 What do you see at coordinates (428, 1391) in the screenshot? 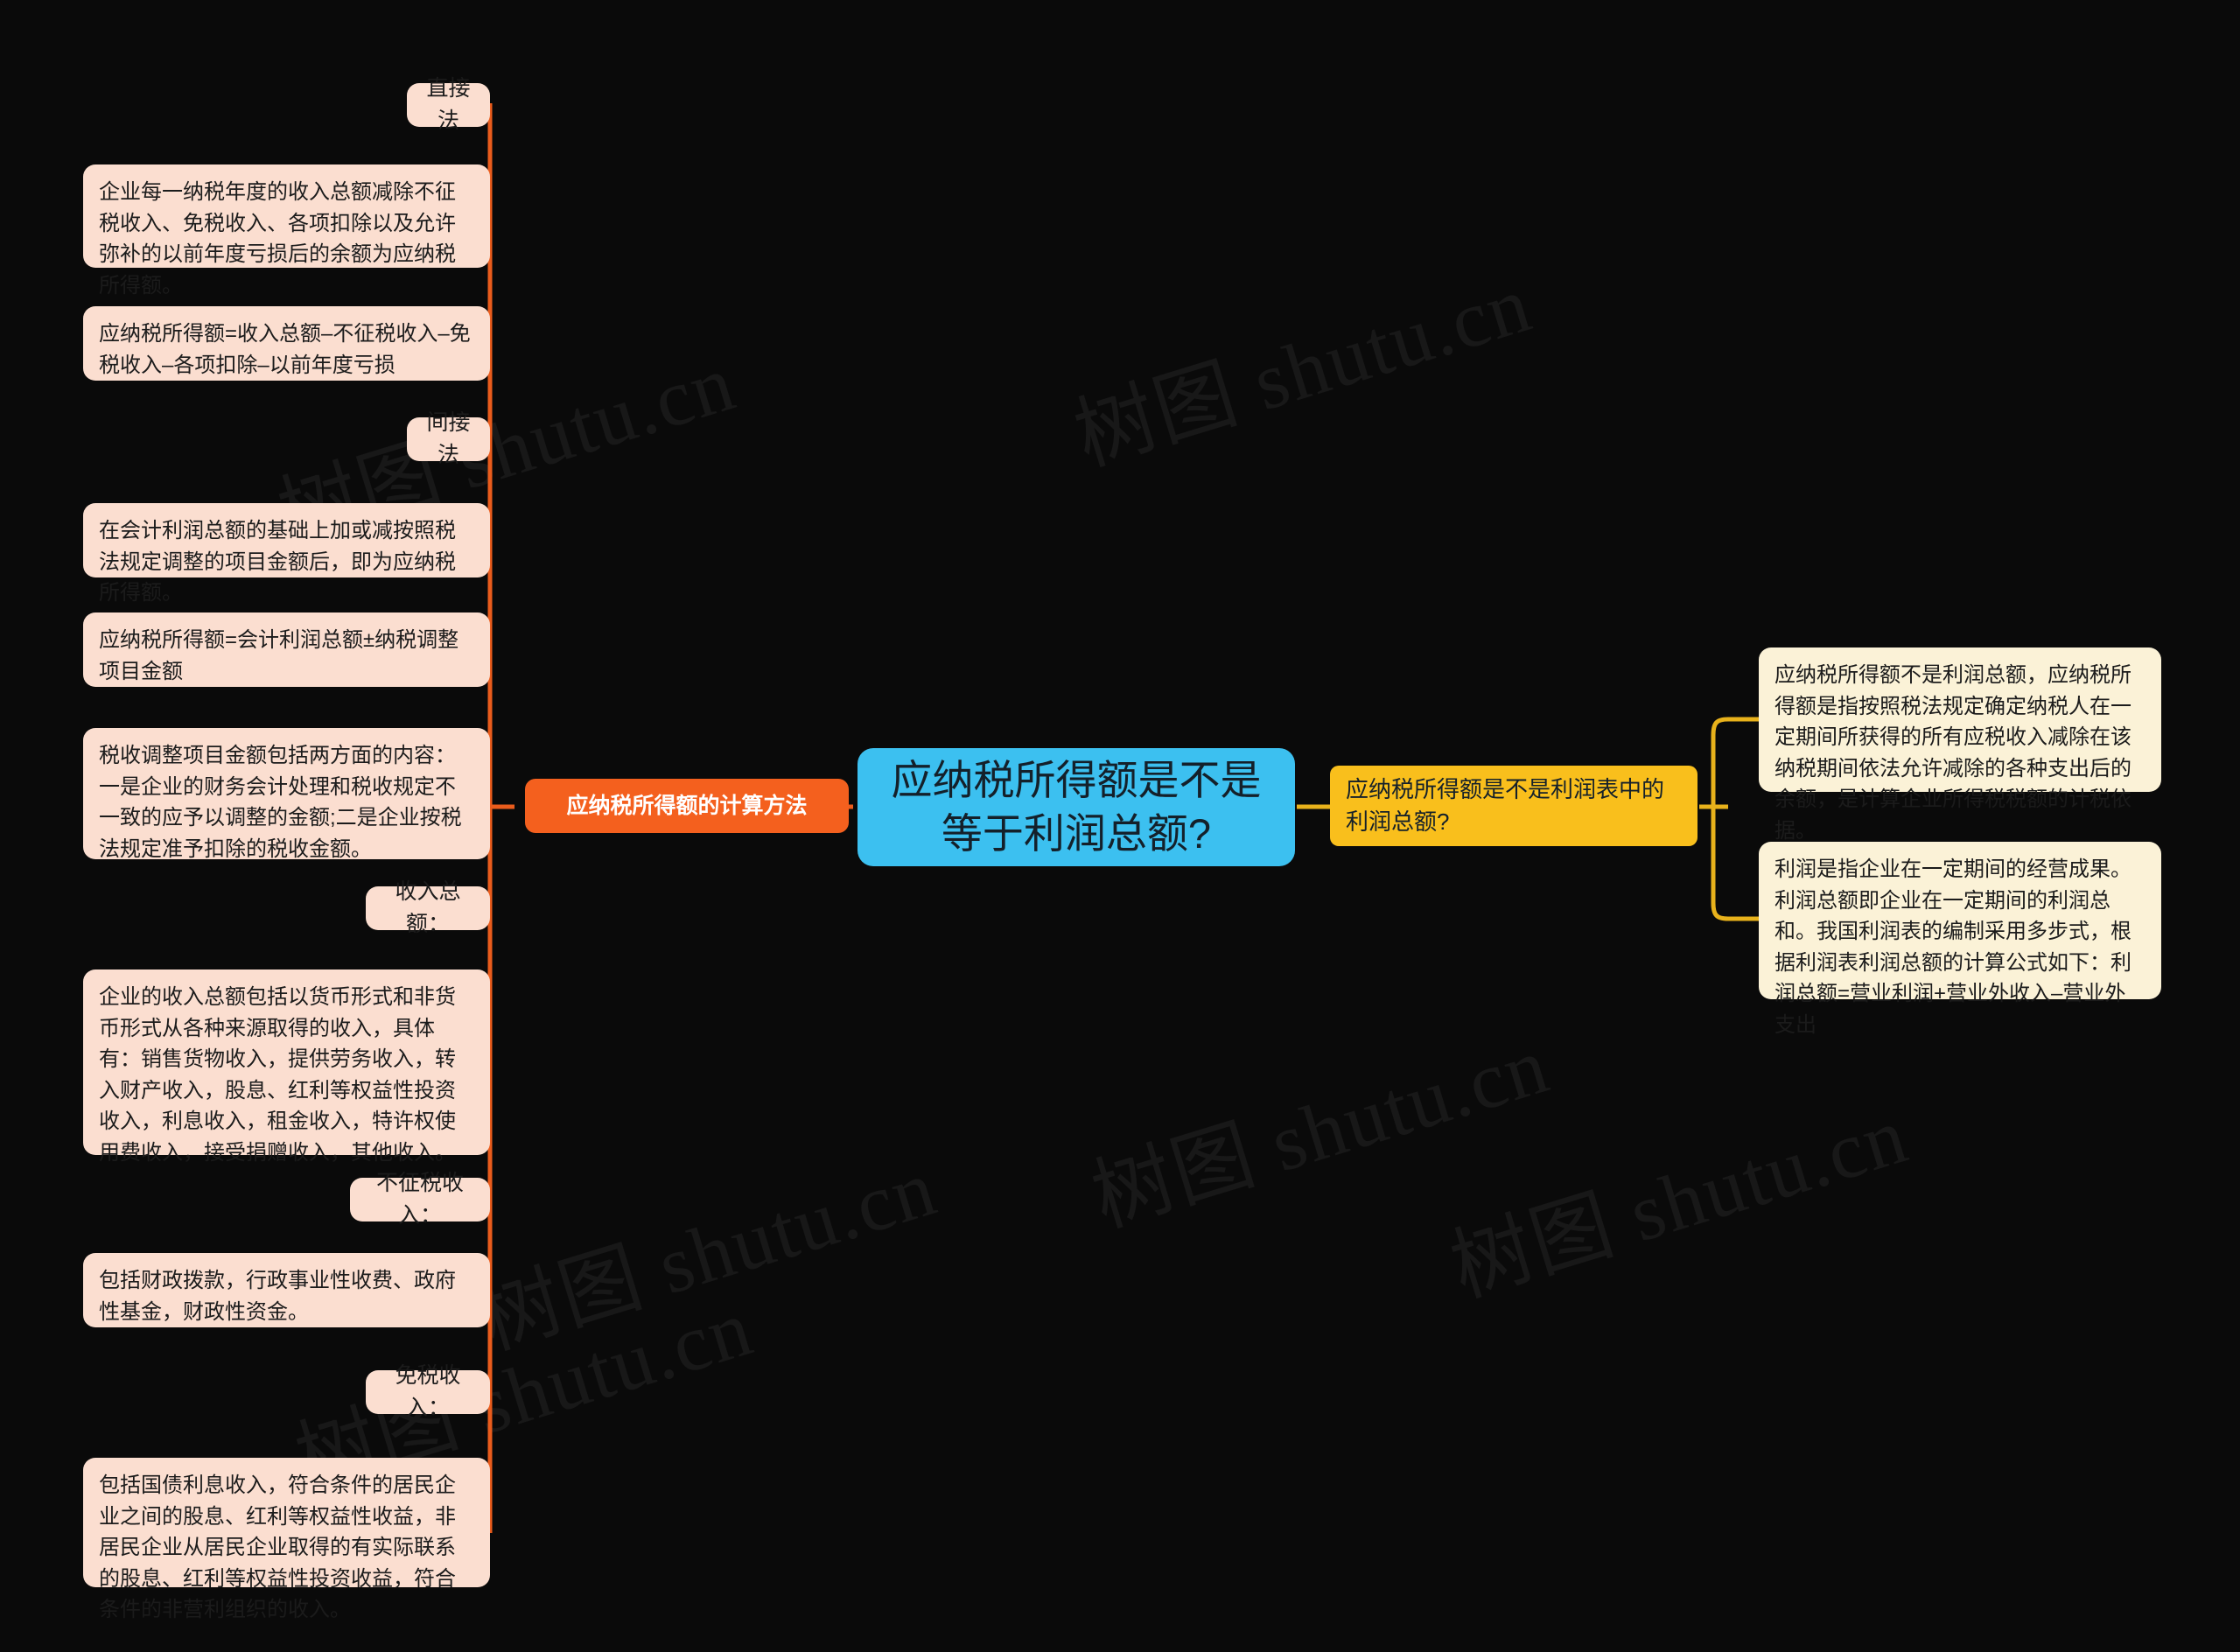
I see `left-leaf-topic: 免税收入：` at bounding box center [428, 1391].